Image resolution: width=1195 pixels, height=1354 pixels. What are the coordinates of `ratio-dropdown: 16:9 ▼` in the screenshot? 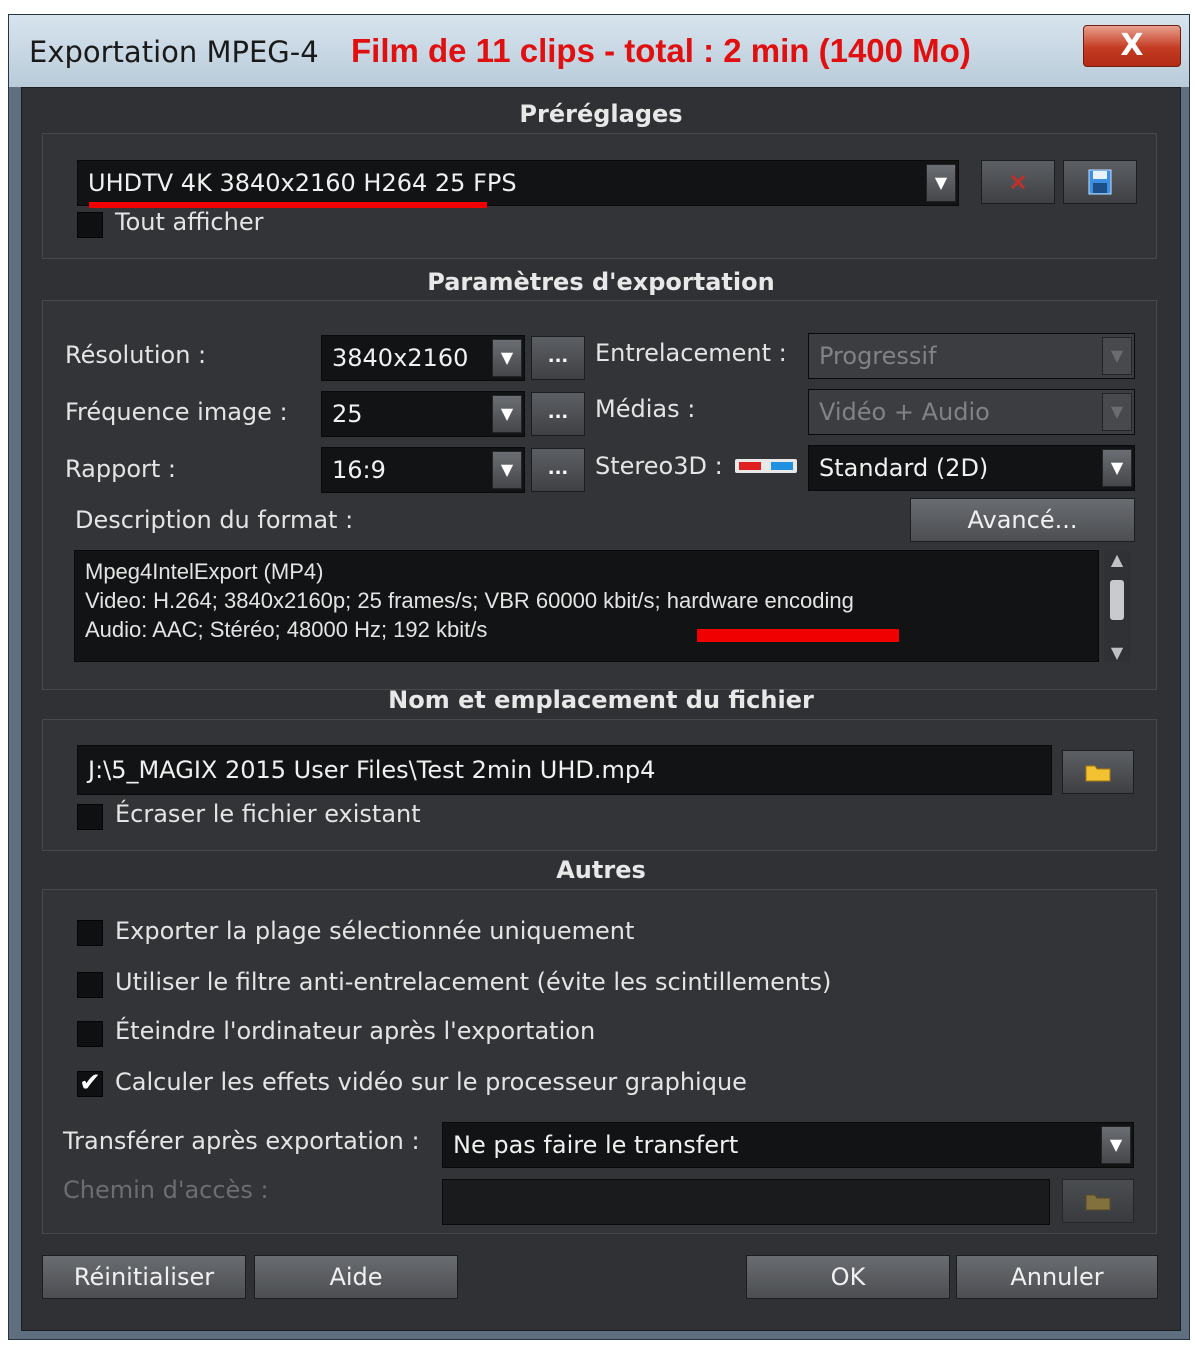 It's located at (423, 470).